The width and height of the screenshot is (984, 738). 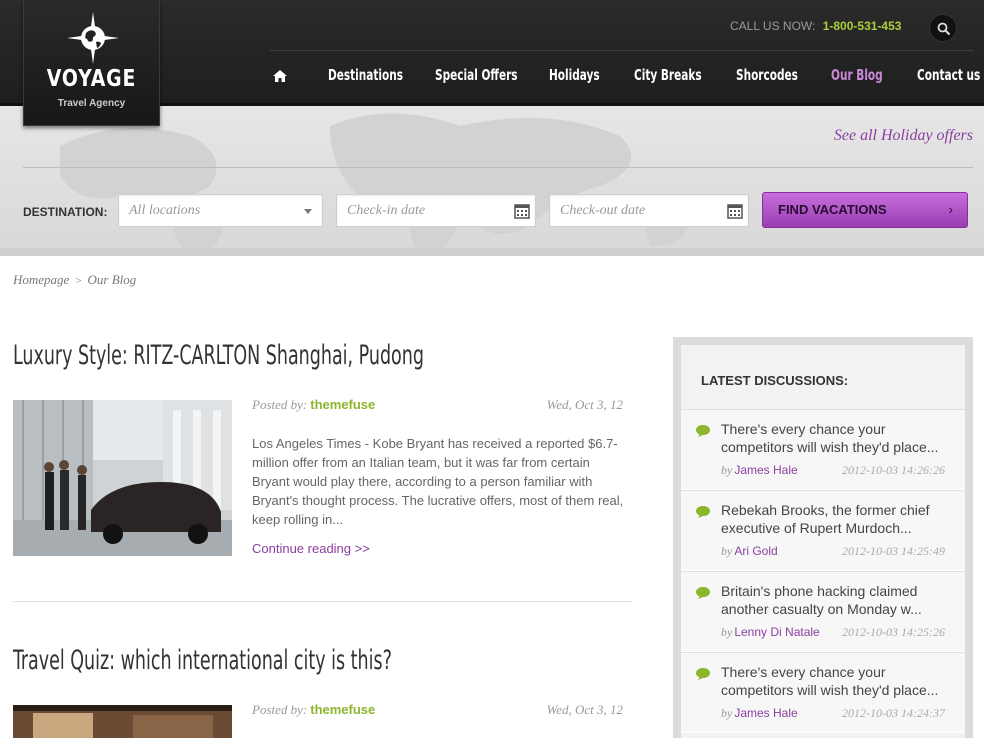 What do you see at coordinates (436, 210) in the screenshot?
I see `checkin-date-input: Check-in date` at bounding box center [436, 210].